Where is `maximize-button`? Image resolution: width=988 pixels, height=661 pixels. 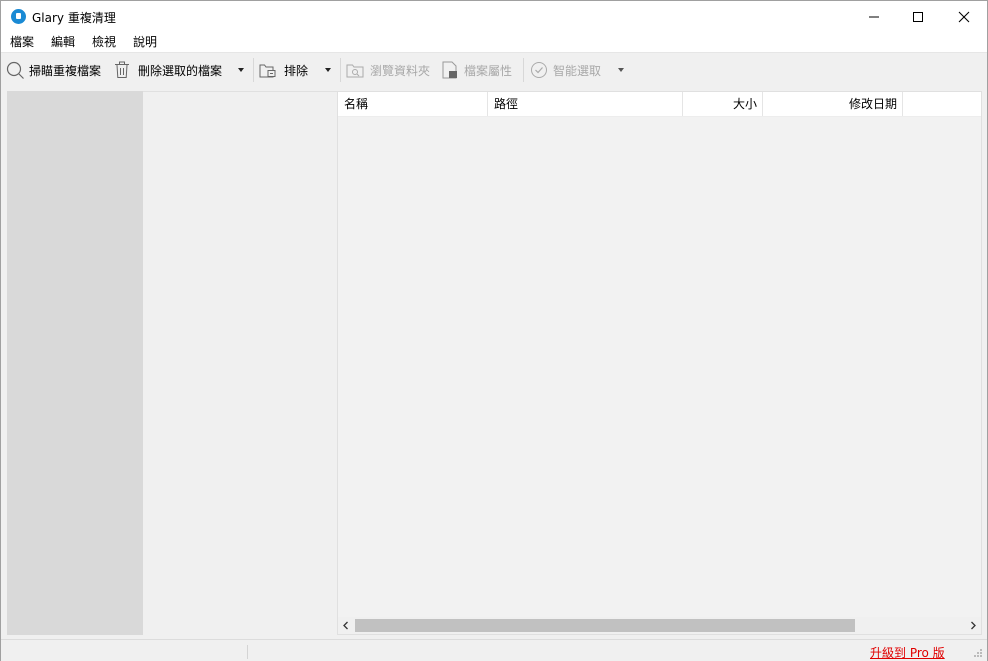
maximize-button is located at coordinates (918, 17).